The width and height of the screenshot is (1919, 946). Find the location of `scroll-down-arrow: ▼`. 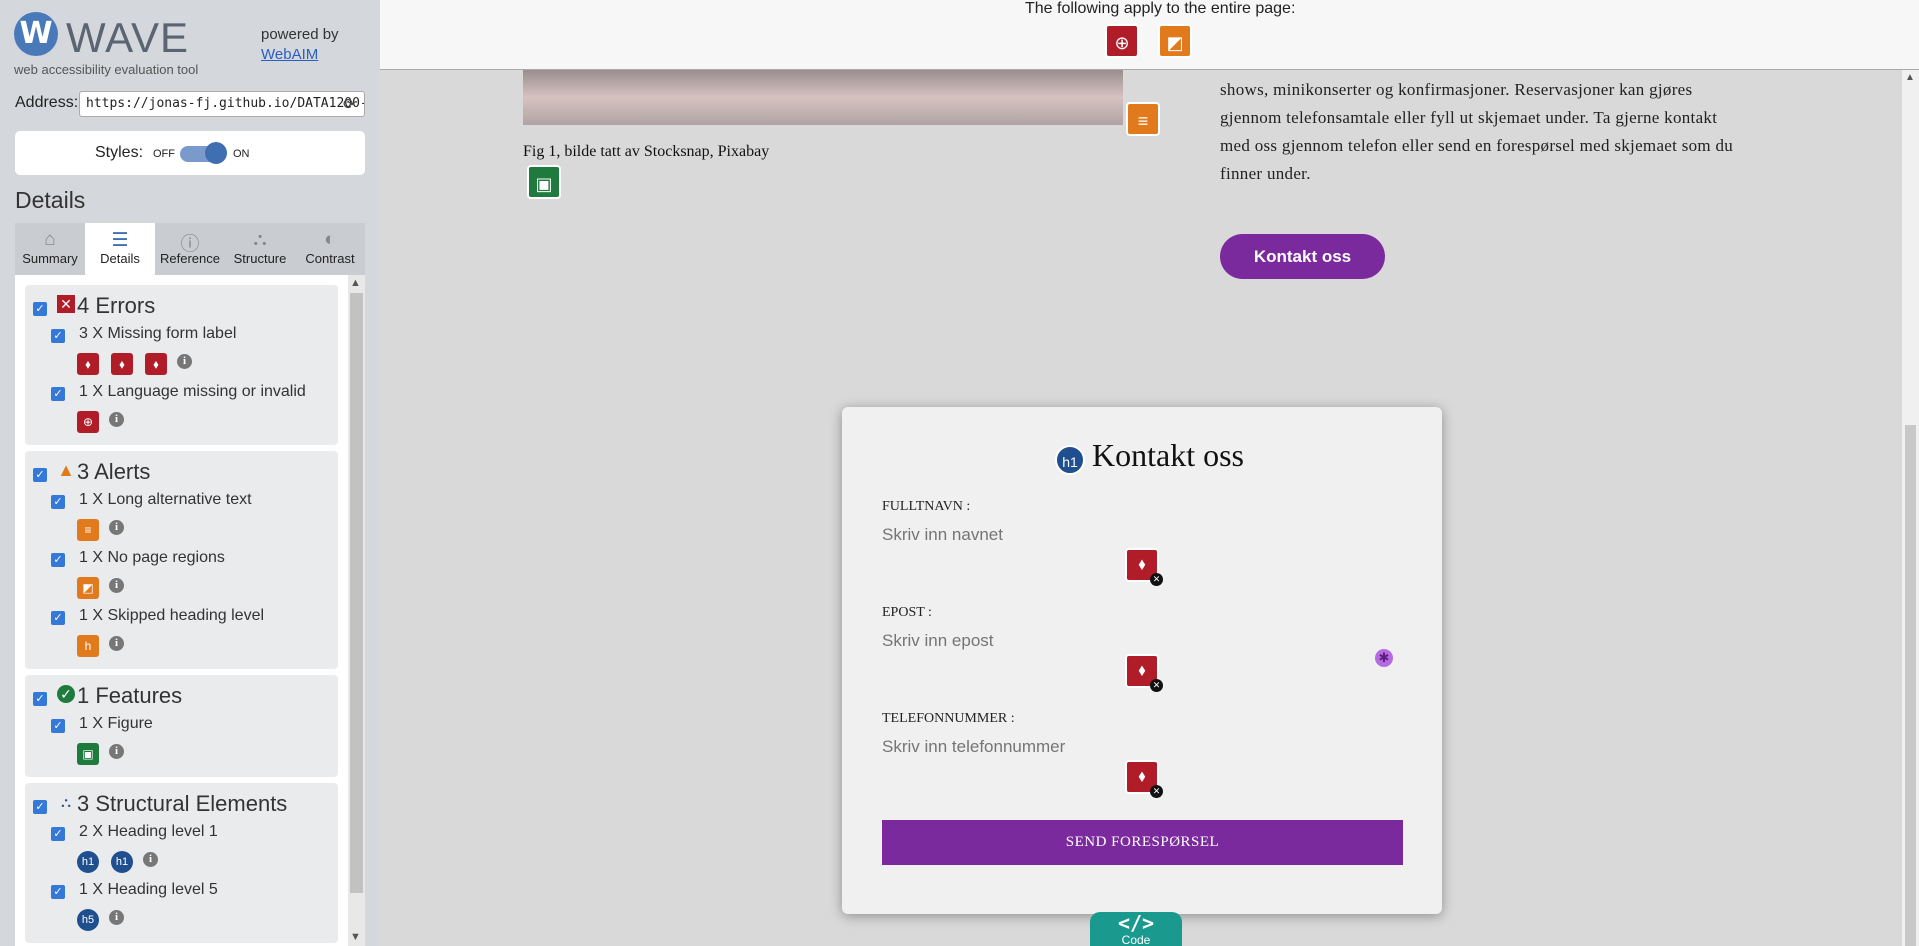

scroll-down-arrow: ▼ is located at coordinates (355, 937).